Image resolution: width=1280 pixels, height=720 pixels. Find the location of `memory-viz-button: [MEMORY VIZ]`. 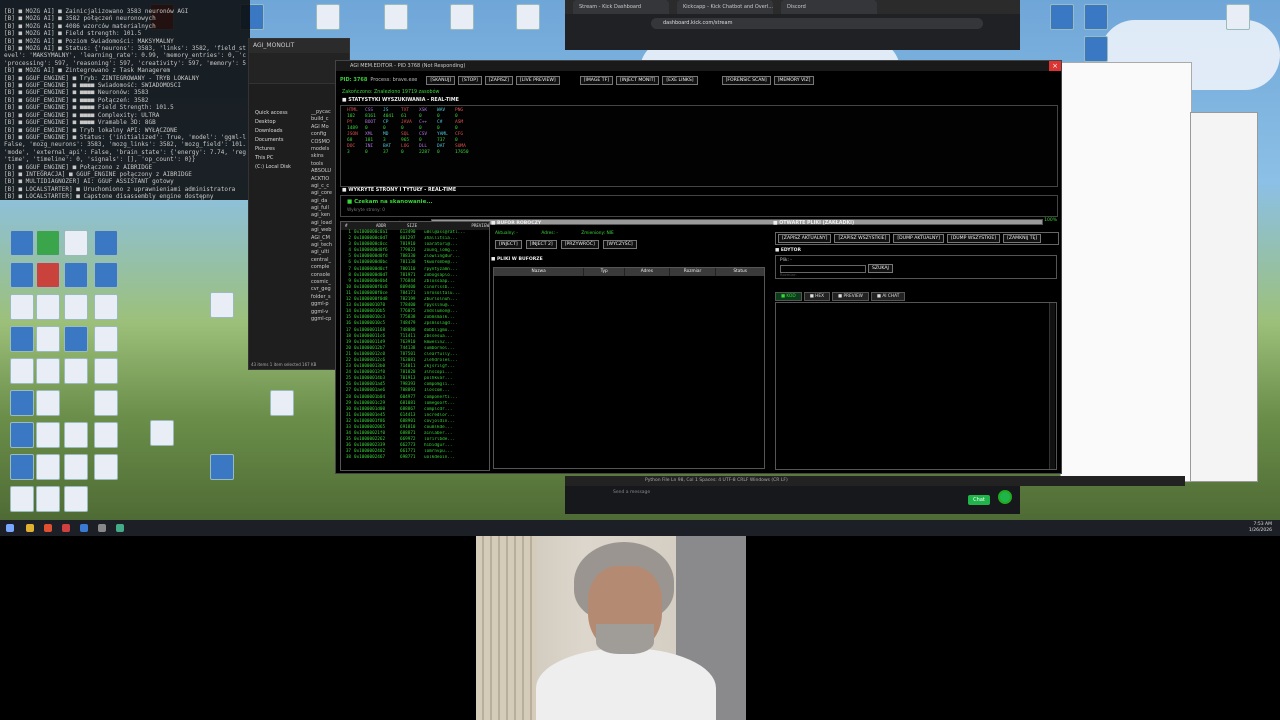

memory-viz-button: [MEMORY VIZ] is located at coordinates (794, 80).